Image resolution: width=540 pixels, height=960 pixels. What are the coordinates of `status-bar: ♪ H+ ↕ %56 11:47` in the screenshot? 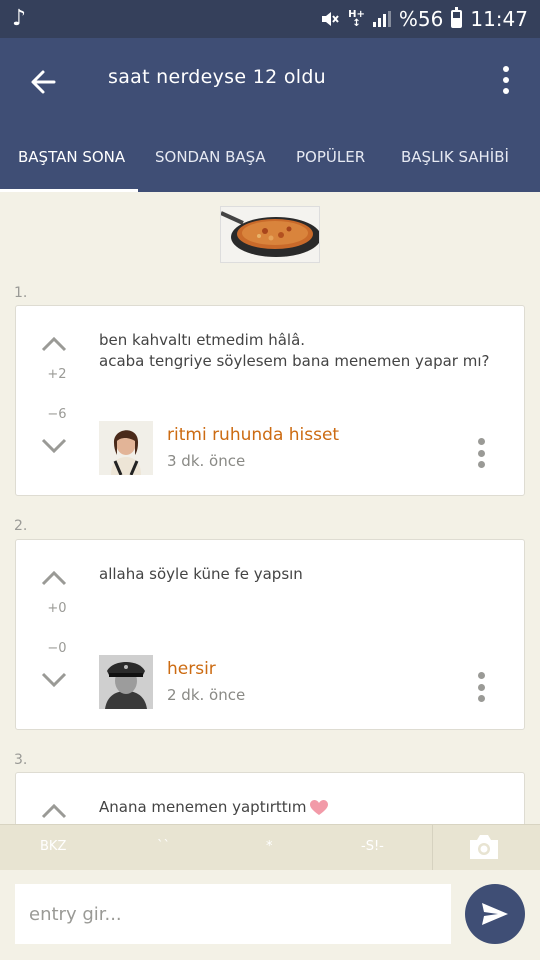 It's located at (270, 19).